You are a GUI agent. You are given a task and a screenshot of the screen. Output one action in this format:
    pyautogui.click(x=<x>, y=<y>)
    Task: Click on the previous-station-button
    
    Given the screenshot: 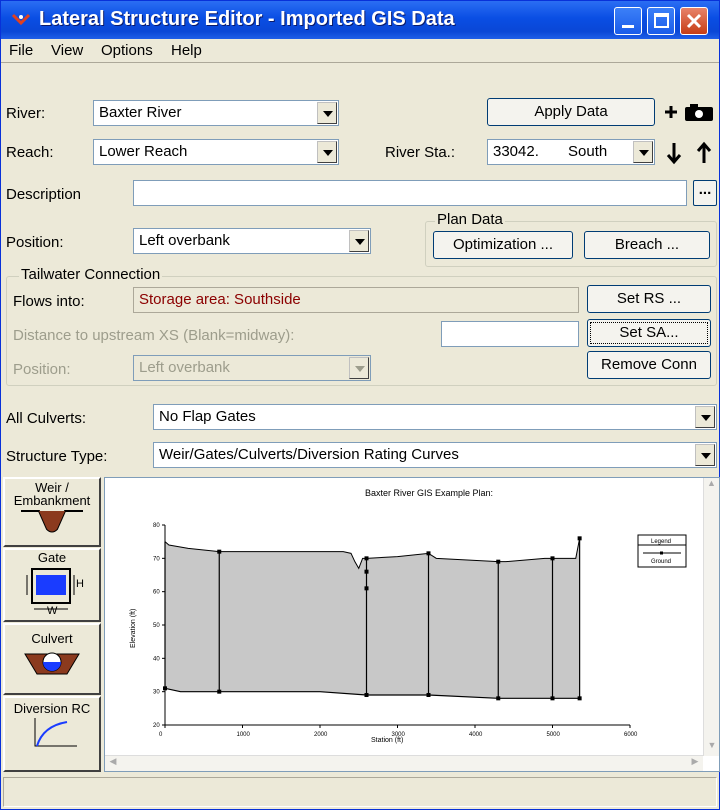 What is the action you would take?
    pyautogui.click(x=704, y=153)
    